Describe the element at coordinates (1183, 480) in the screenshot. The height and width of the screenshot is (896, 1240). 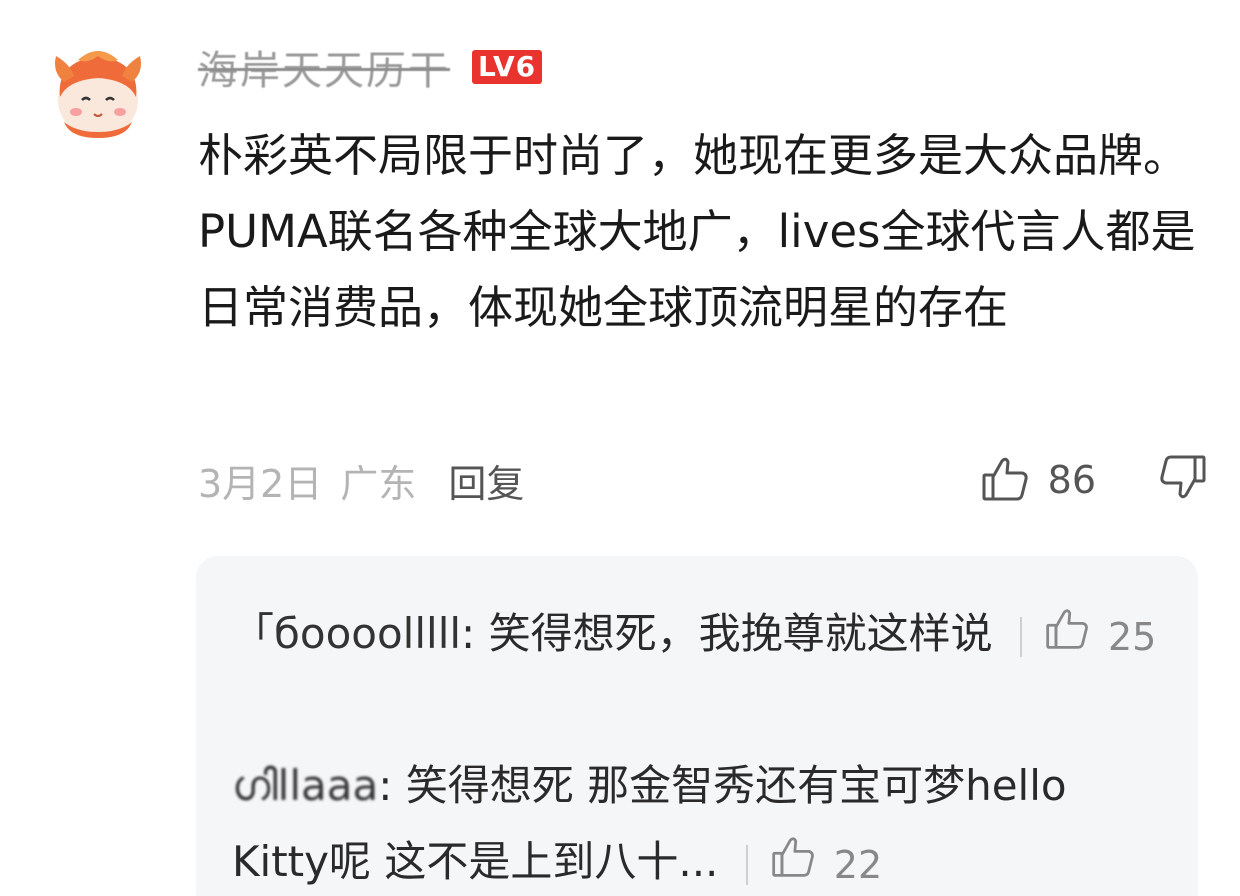
I see `thumbs-down-icon` at that location.